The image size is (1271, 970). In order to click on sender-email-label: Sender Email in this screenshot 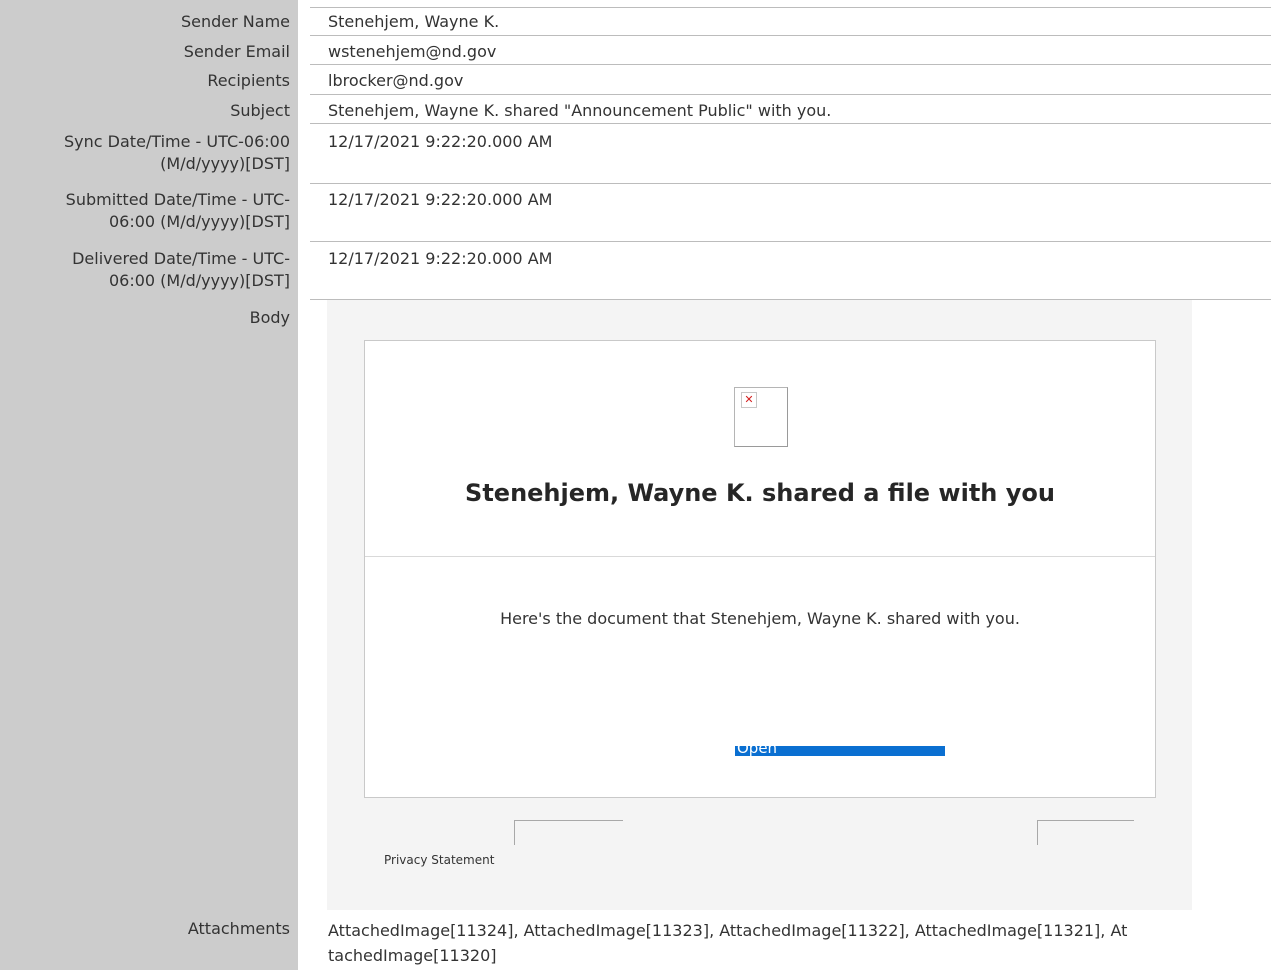, I will do `click(236, 51)`.